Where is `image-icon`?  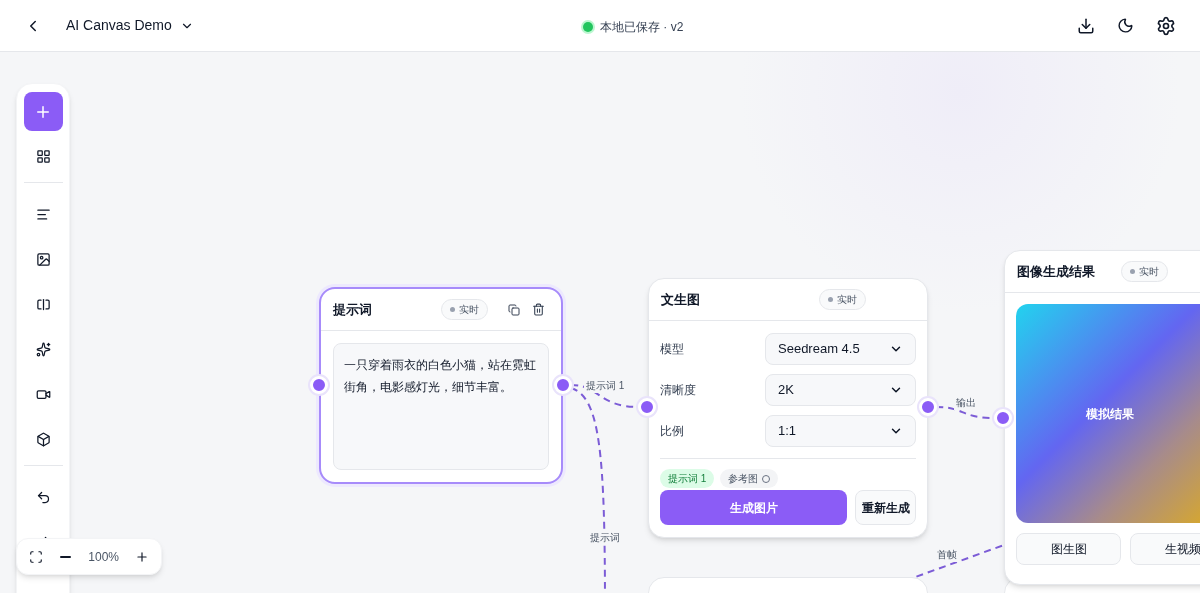
image-icon is located at coordinates (43, 259).